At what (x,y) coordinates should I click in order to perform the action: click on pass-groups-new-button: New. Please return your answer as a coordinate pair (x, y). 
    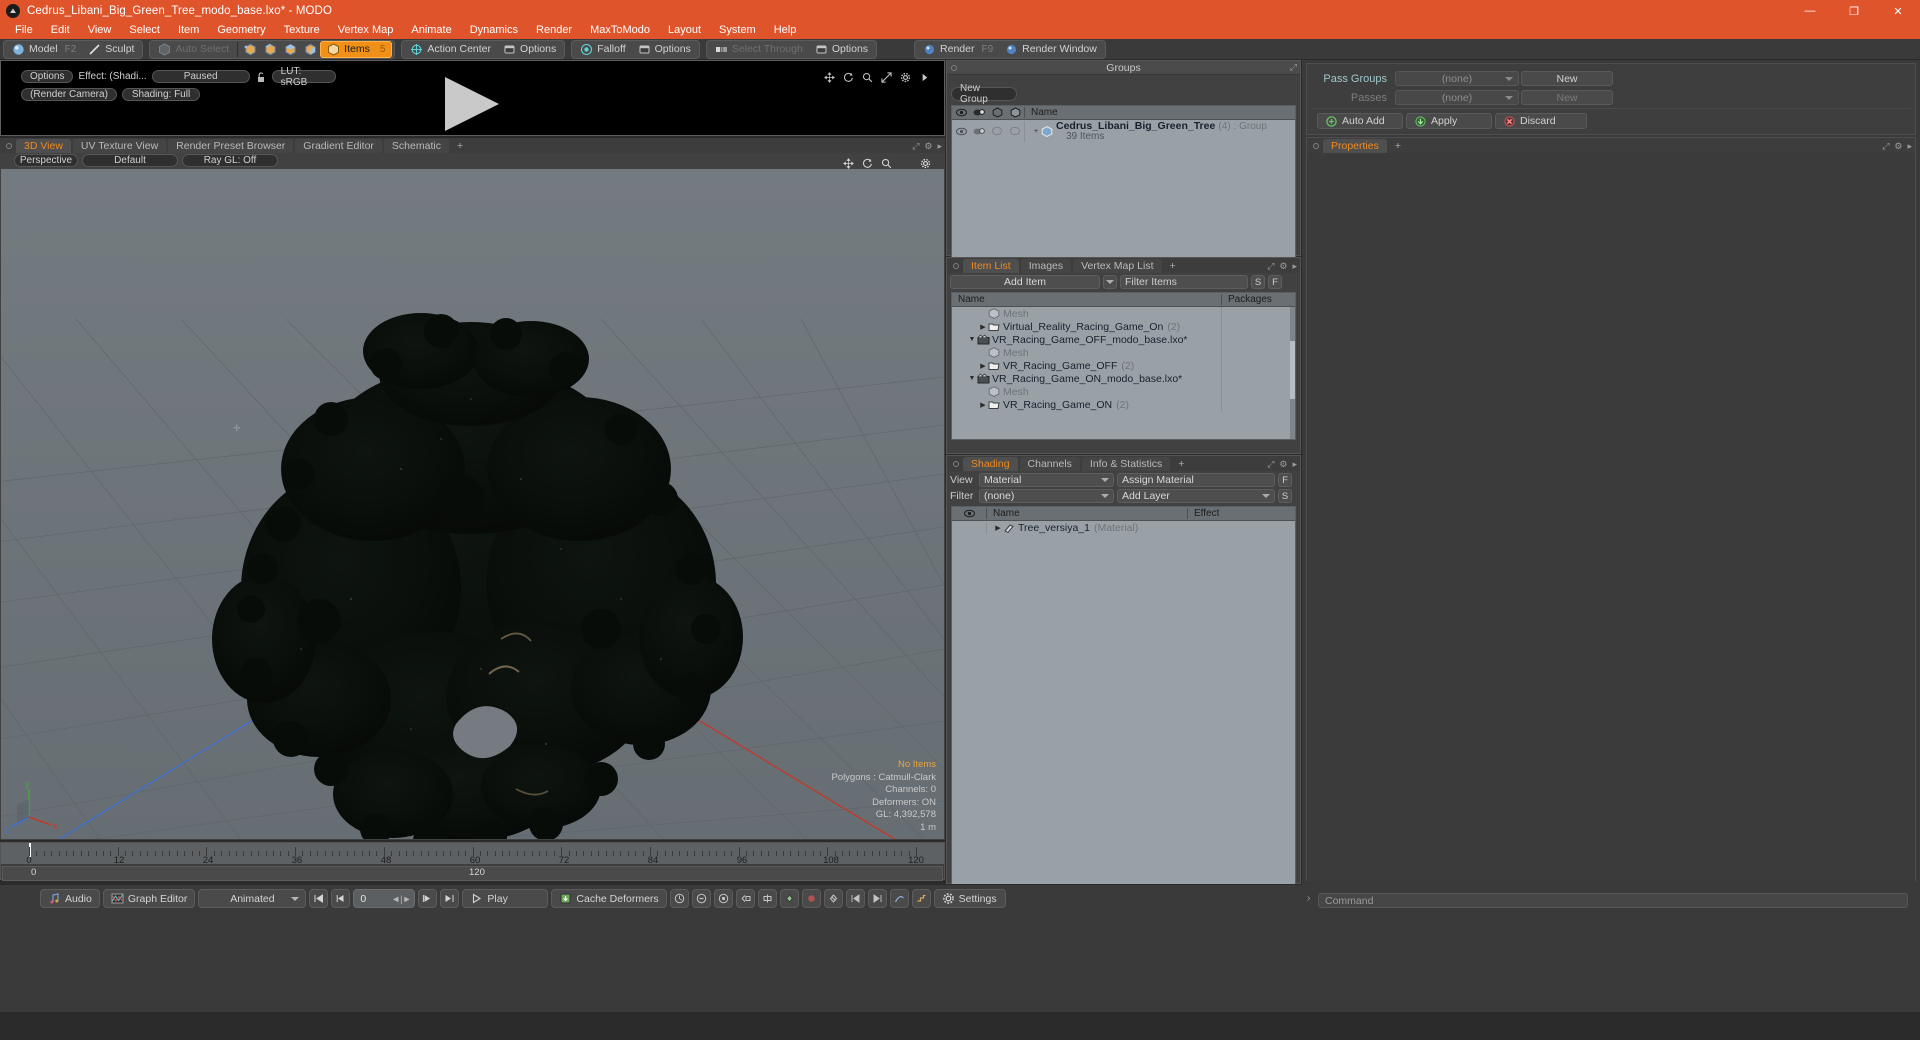
    Looking at the image, I should click on (1567, 78).